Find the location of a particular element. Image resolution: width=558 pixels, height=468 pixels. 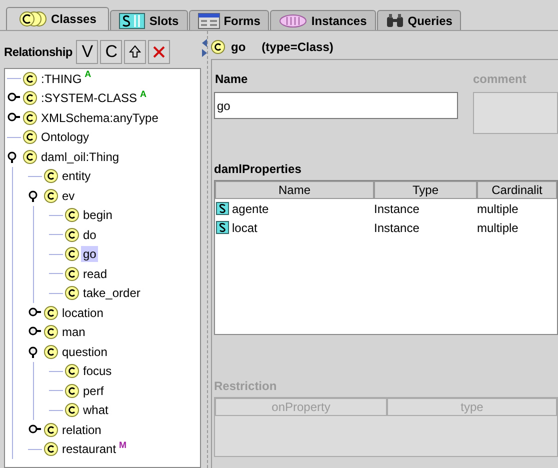

tree-item: XMLSchema:anyType is located at coordinates (99, 118).